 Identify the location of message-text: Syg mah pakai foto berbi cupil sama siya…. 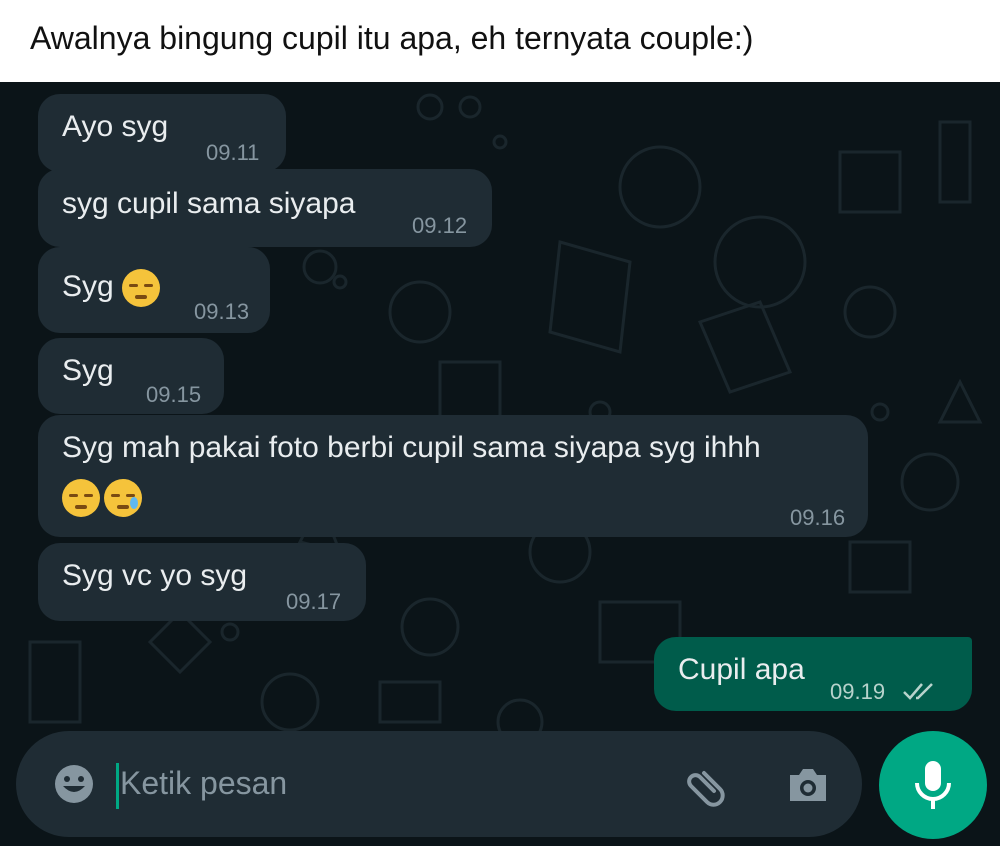
(411, 447).